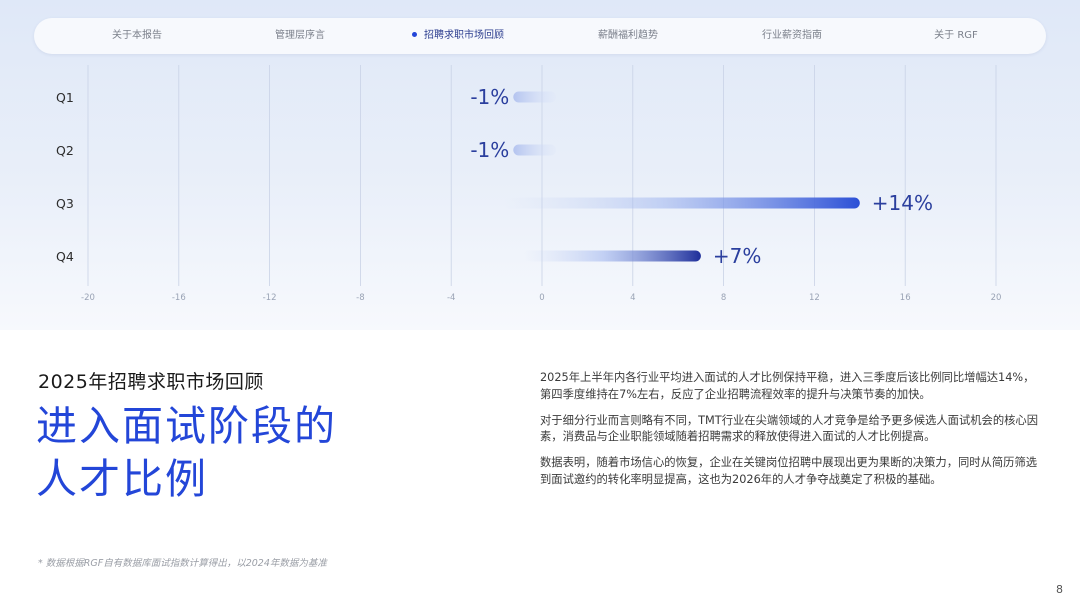  Describe the element at coordinates (88, 298) in the screenshot. I see `x-tick-label: -20` at that location.